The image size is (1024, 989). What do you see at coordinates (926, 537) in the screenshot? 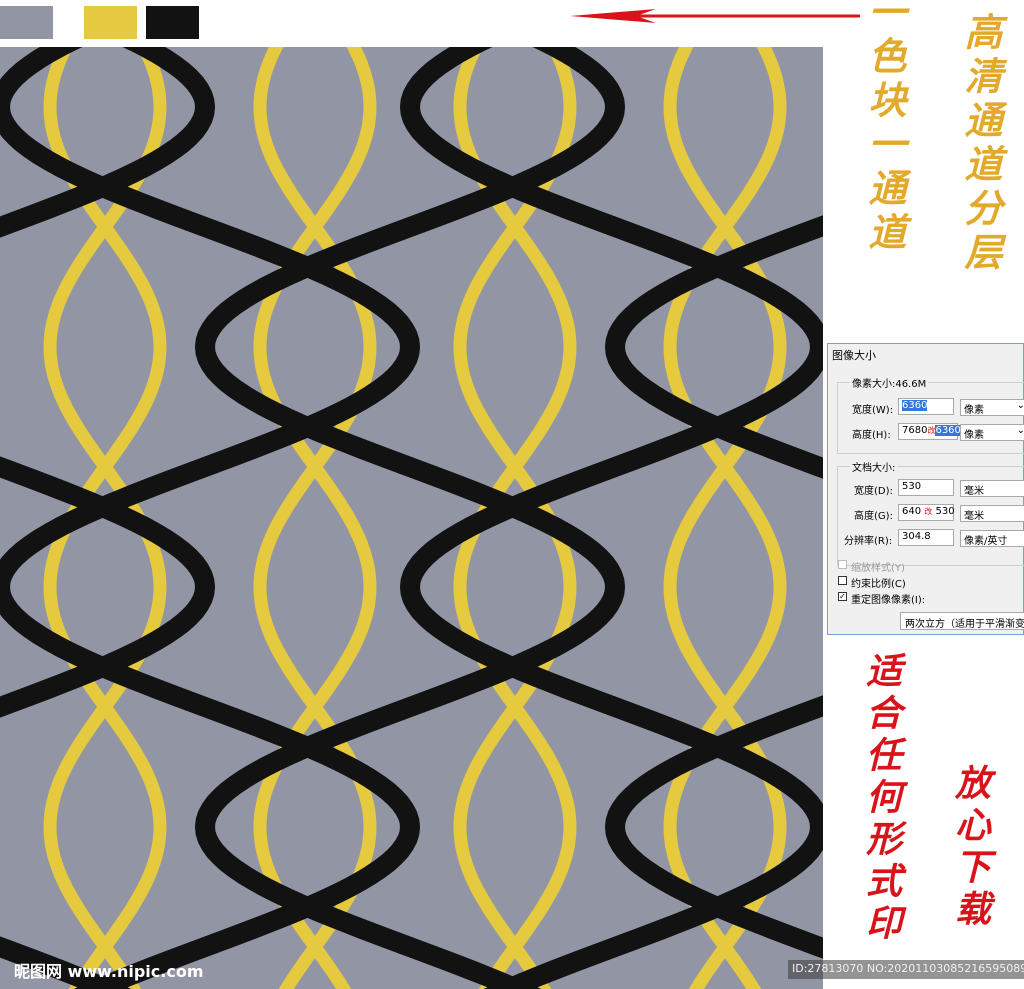
I see `resolution-input: 304.8` at bounding box center [926, 537].